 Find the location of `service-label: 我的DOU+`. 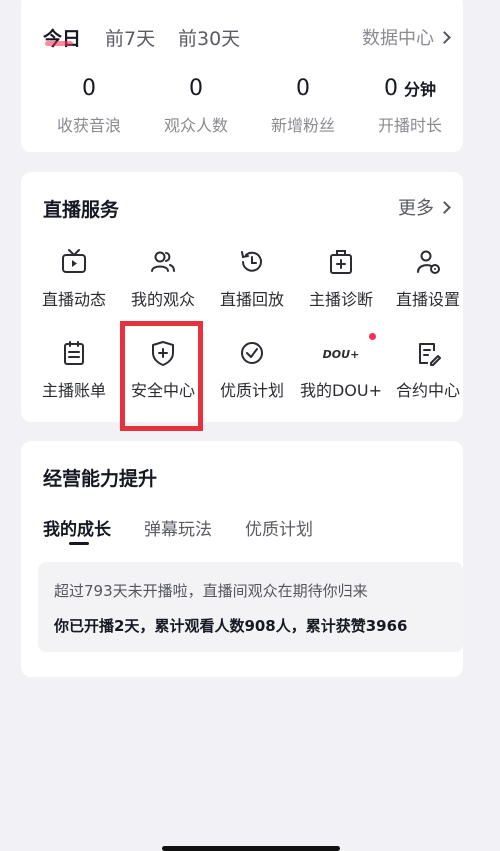

service-label: 我的DOU+ is located at coordinates (341, 390).